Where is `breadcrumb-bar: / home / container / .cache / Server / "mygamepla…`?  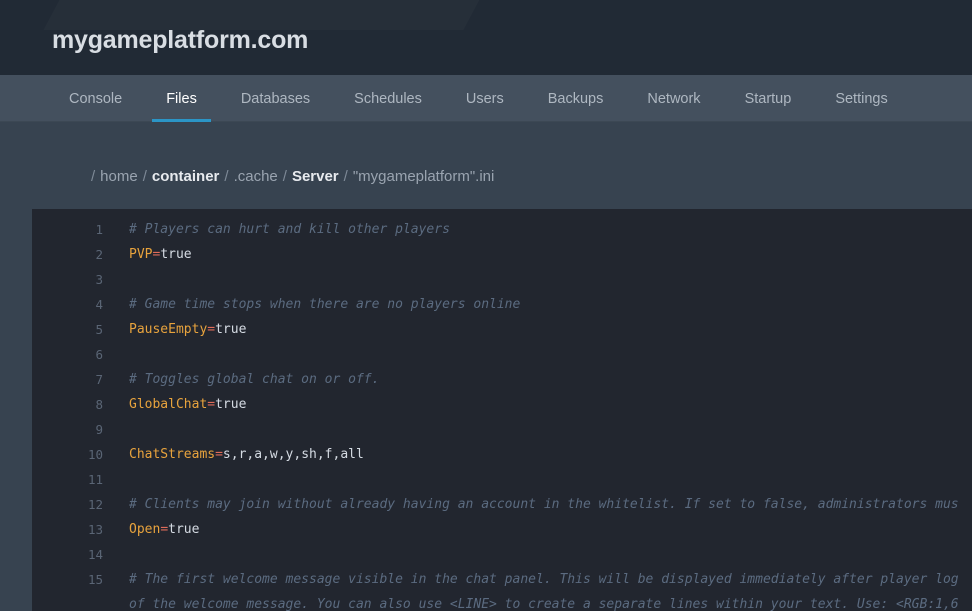 breadcrumb-bar: / home / container / .cache / Server / "mygamepla… is located at coordinates (486, 166).